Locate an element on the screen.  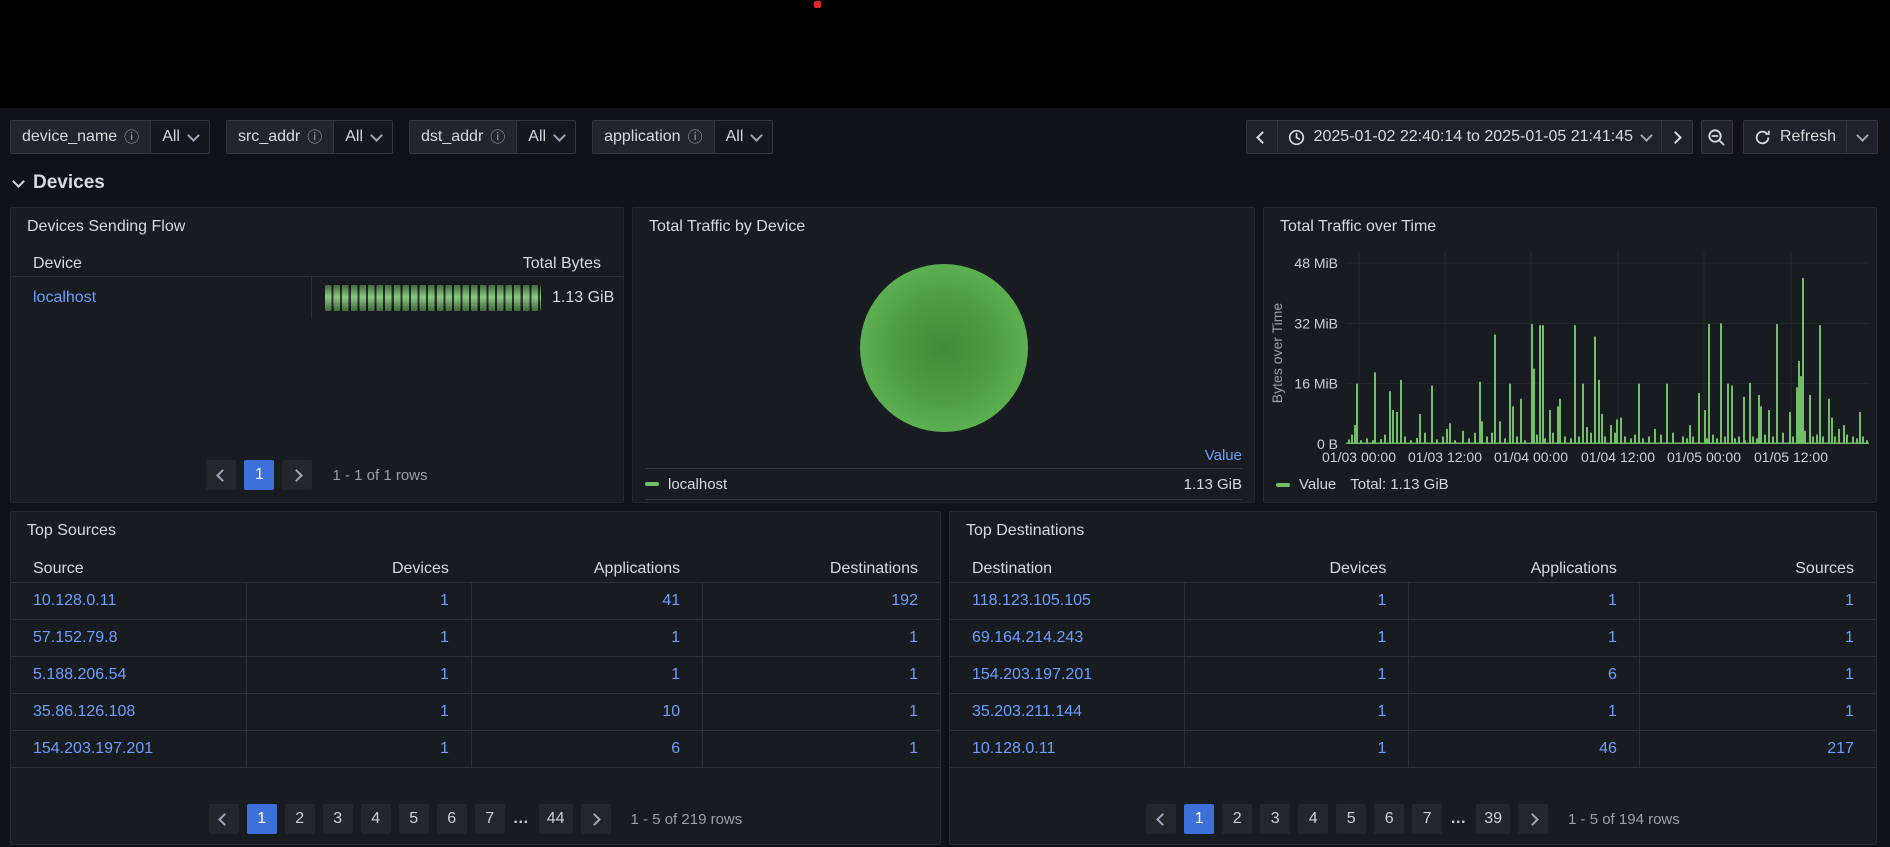
variable-label: src_addr ⓘ is located at coordinates (279, 137).